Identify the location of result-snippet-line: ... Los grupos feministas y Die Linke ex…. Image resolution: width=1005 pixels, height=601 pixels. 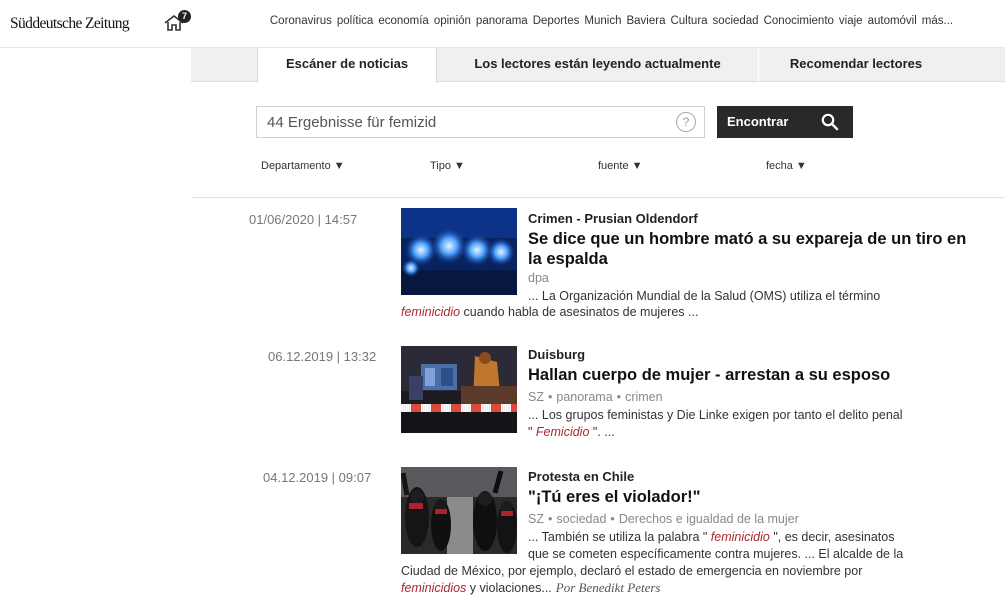
(715, 415).